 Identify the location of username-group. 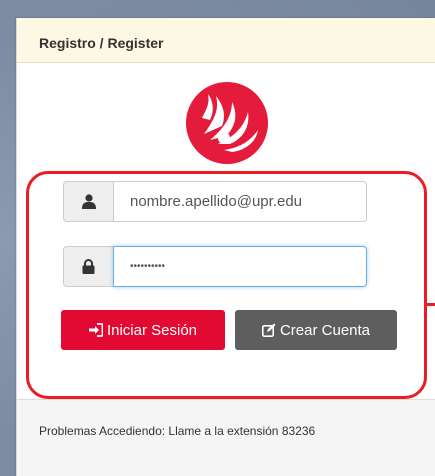
(215, 201).